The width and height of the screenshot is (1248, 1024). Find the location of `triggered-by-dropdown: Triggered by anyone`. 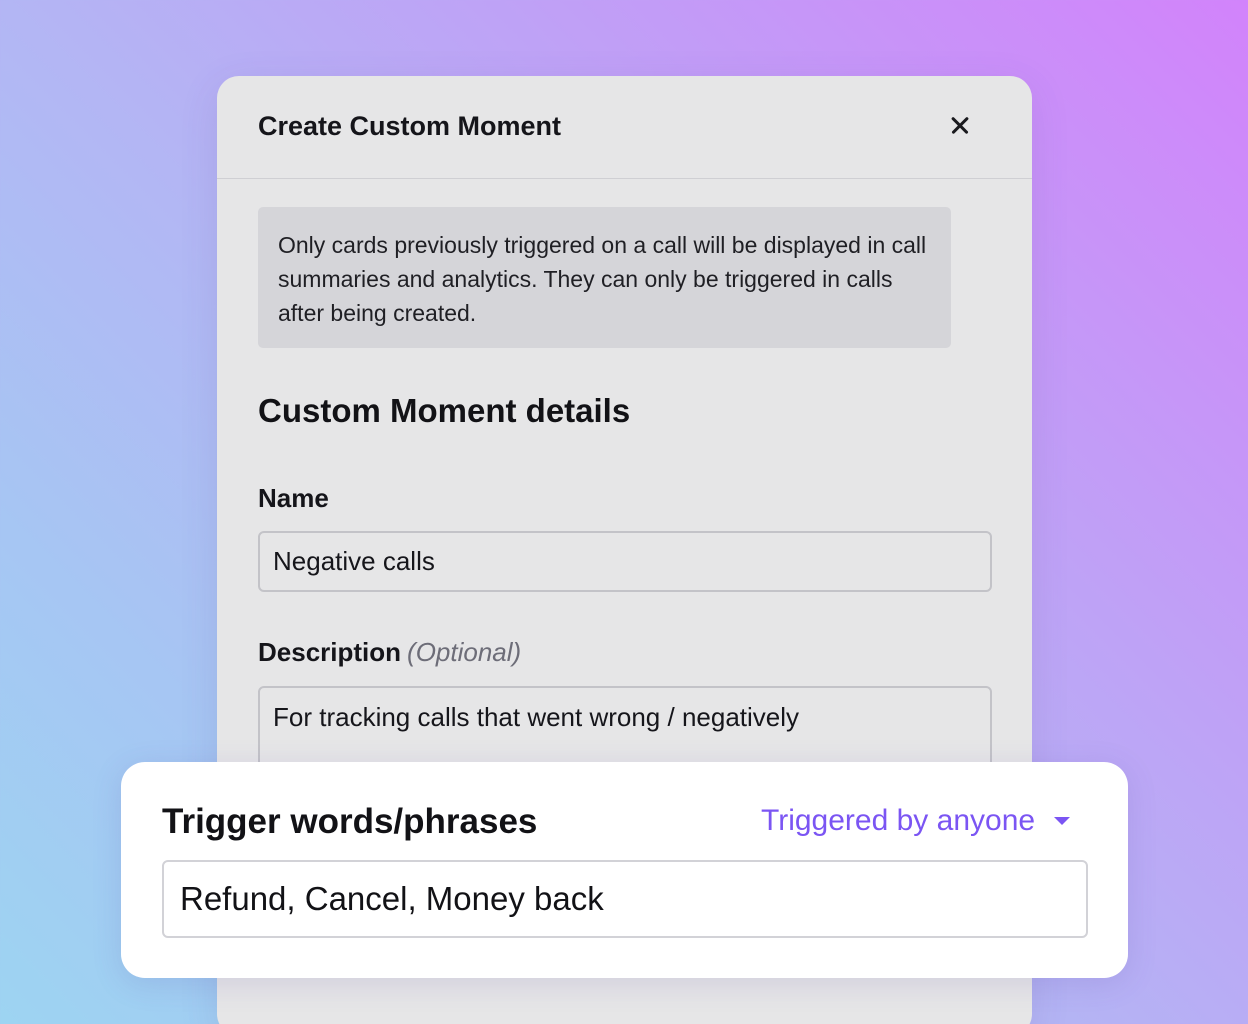

triggered-by-dropdown: Triggered by anyone is located at coordinates (916, 821).